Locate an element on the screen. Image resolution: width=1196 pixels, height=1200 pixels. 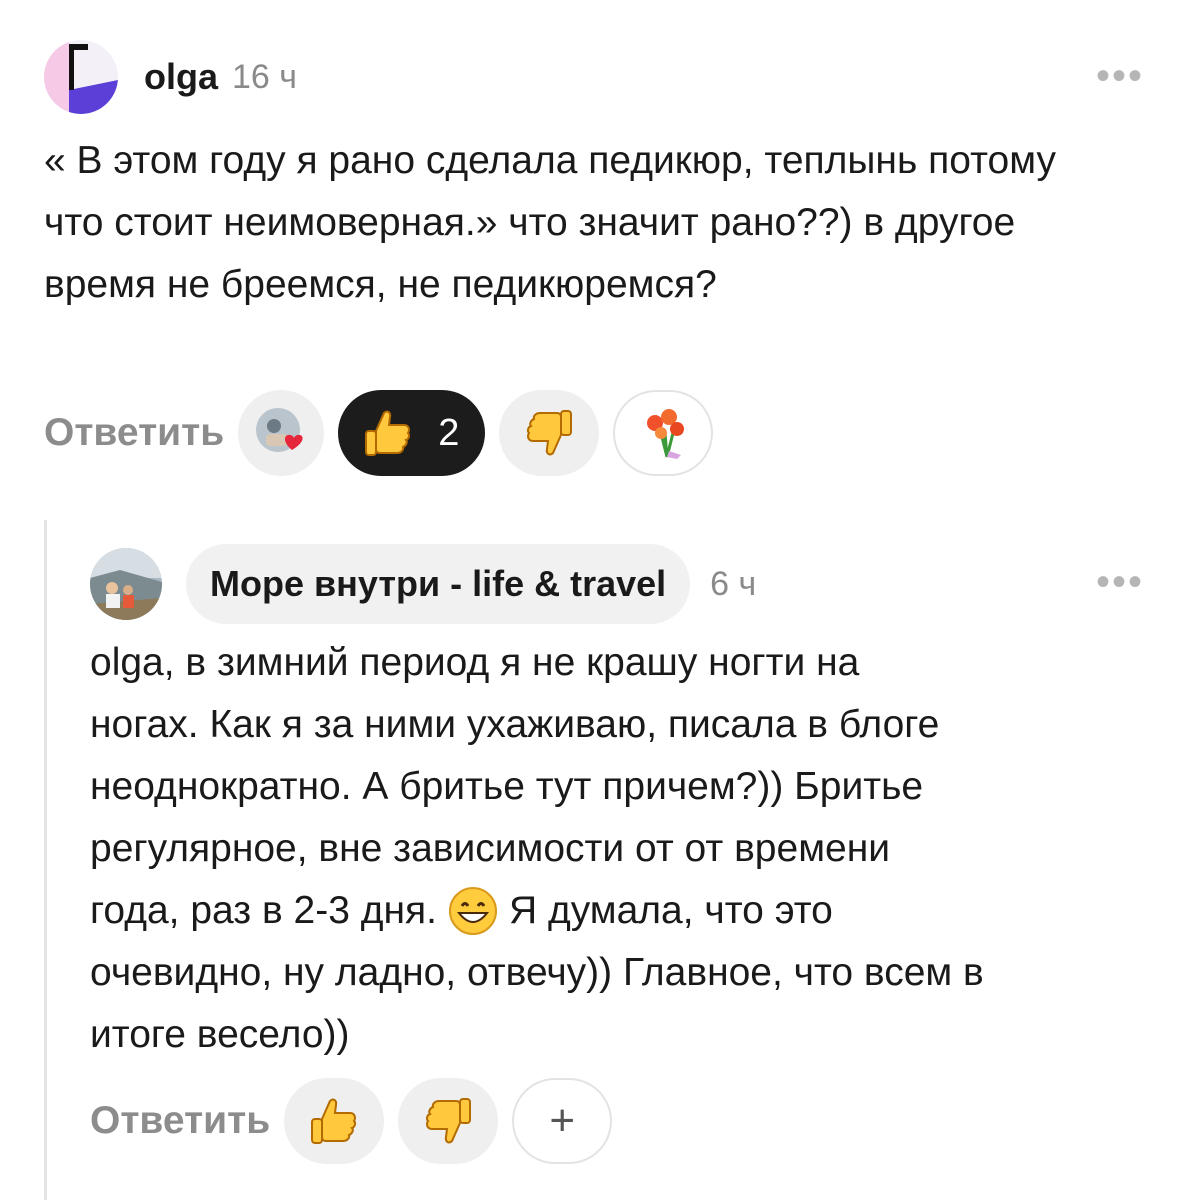
text-line: года, раз в 2-3 дня. Я думала, что это is located at coordinates (630, 911).